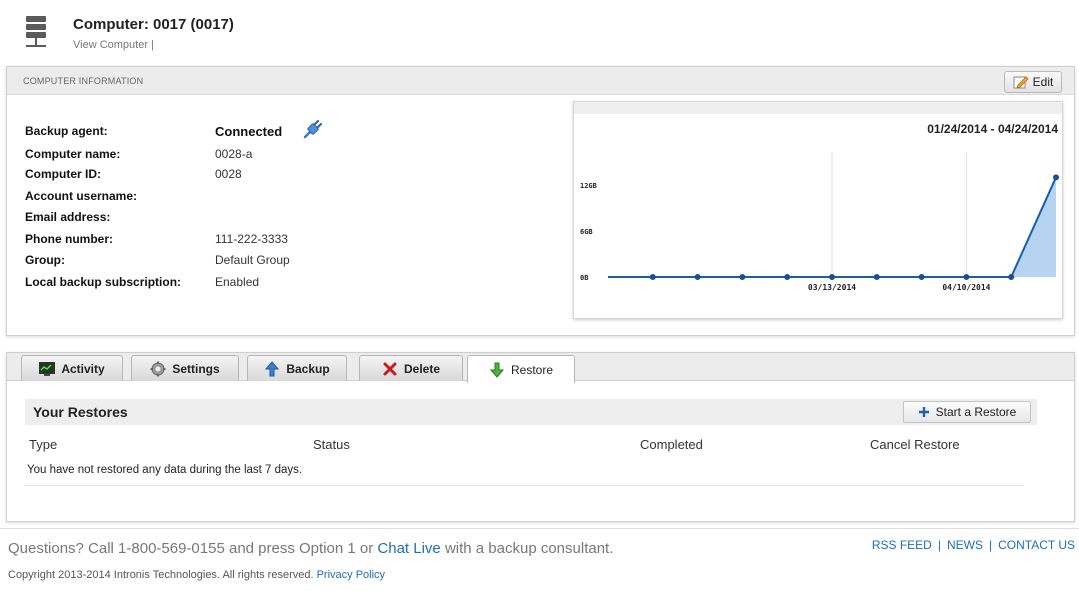 Image resolution: width=1079 pixels, height=591 pixels. I want to click on panel-title: COMPUTER INFORMATION, so click(83, 81).